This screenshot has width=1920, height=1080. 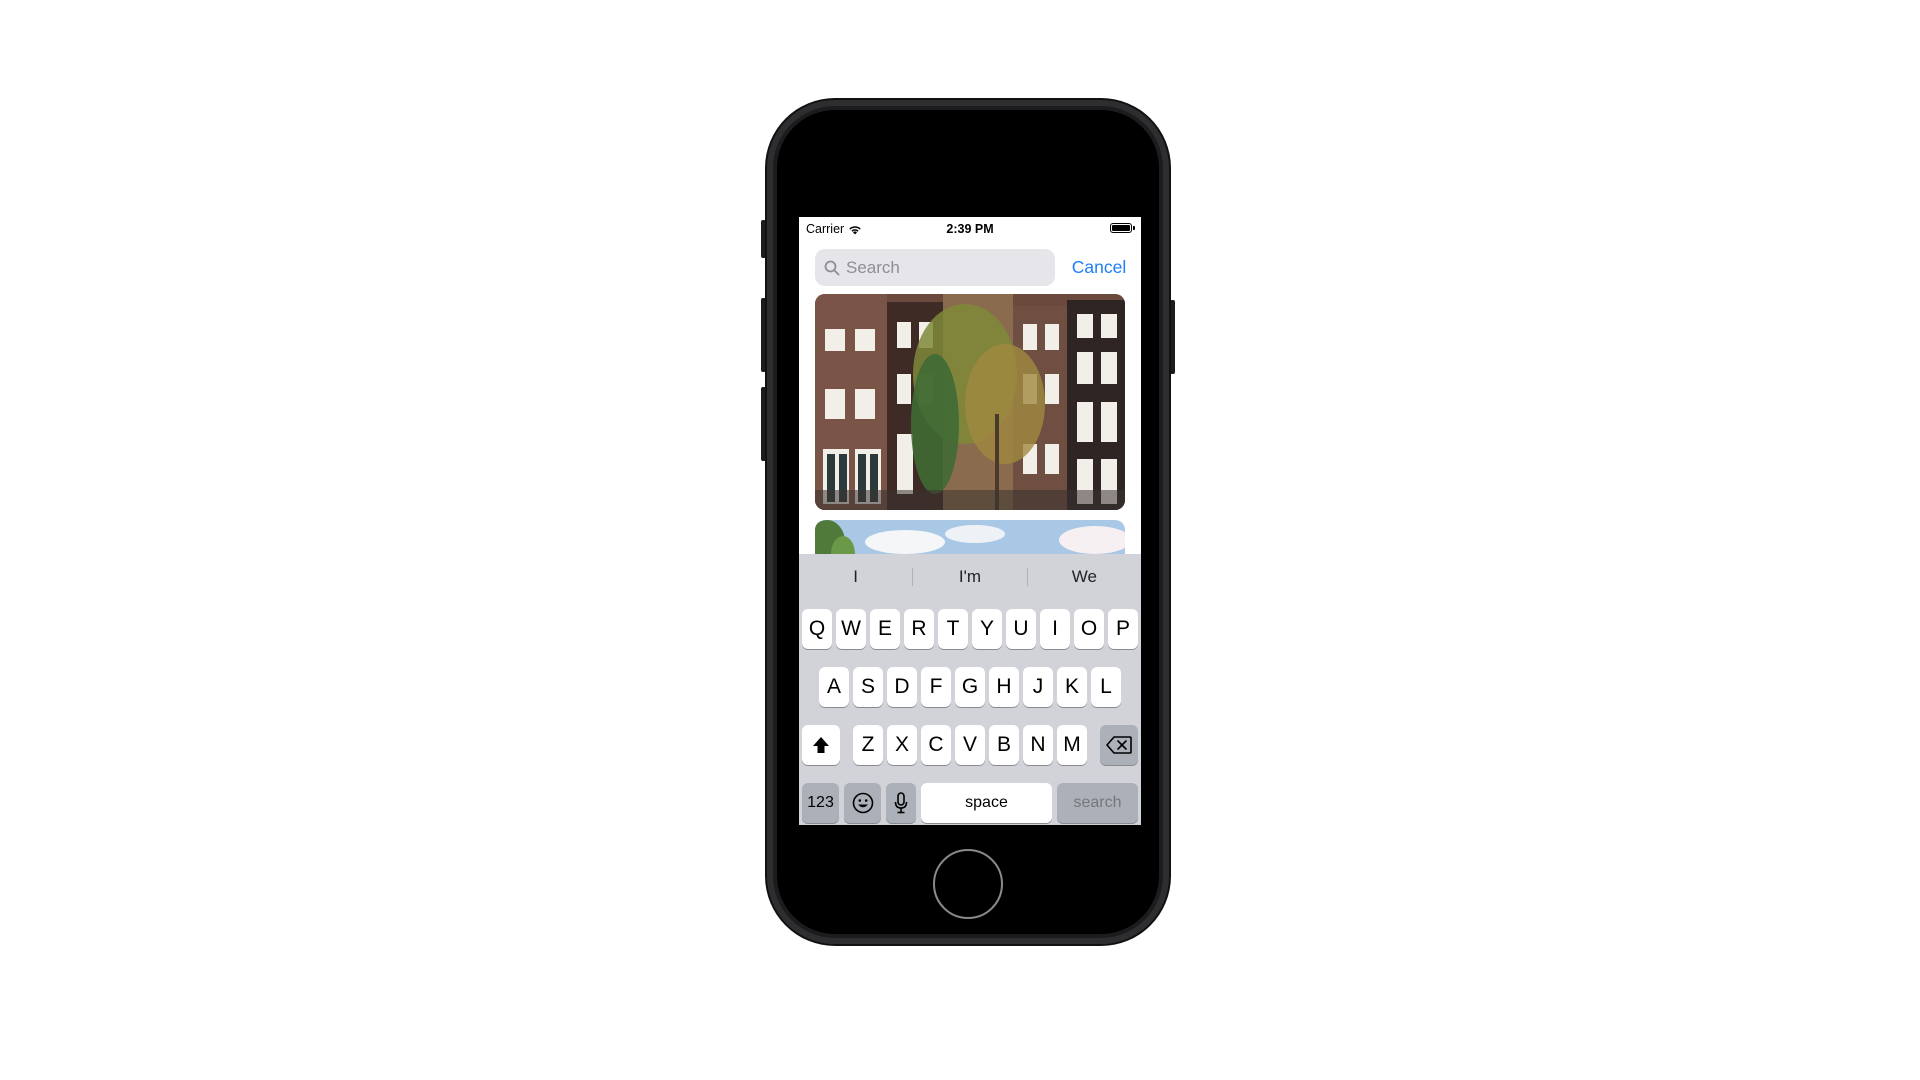 What do you see at coordinates (834, 687) in the screenshot?
I see `key-a: A` at bounding box center [834, 687].